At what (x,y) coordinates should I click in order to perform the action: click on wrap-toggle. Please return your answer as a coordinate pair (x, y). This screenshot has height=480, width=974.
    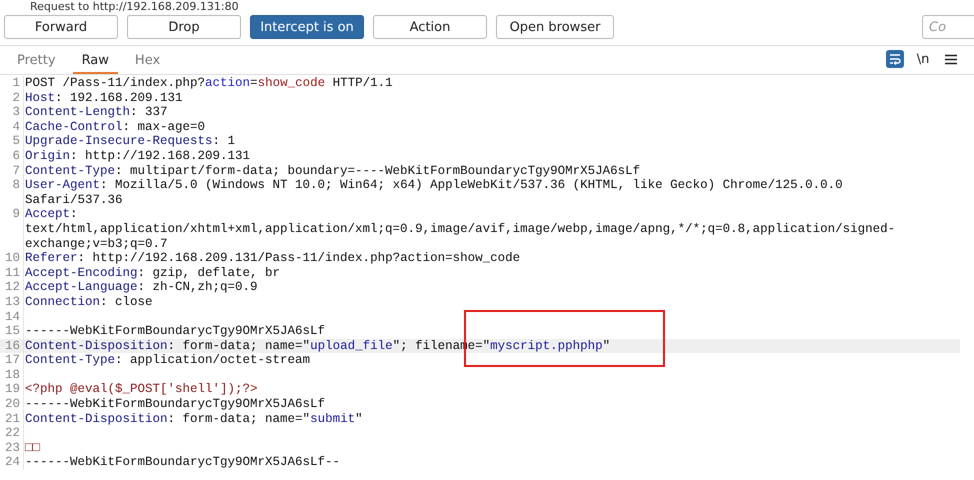
    Looking at the image, I should click on (895, 59).